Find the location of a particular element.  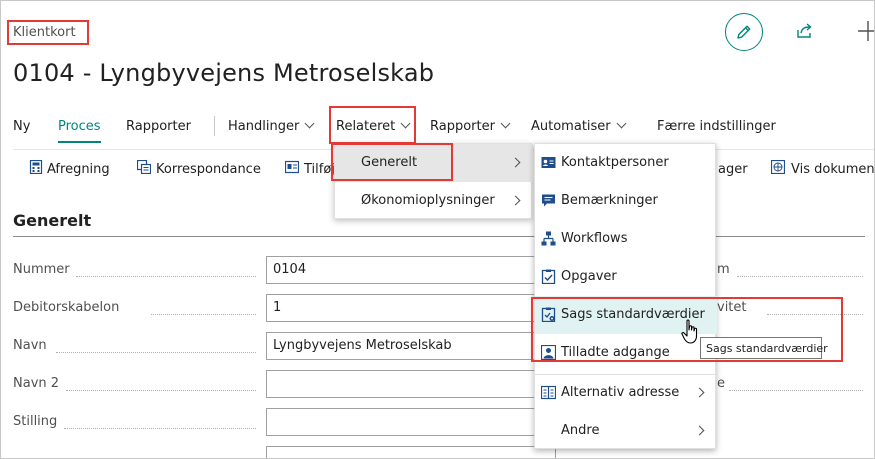

globe-icon is located at coordinates (778, 167).